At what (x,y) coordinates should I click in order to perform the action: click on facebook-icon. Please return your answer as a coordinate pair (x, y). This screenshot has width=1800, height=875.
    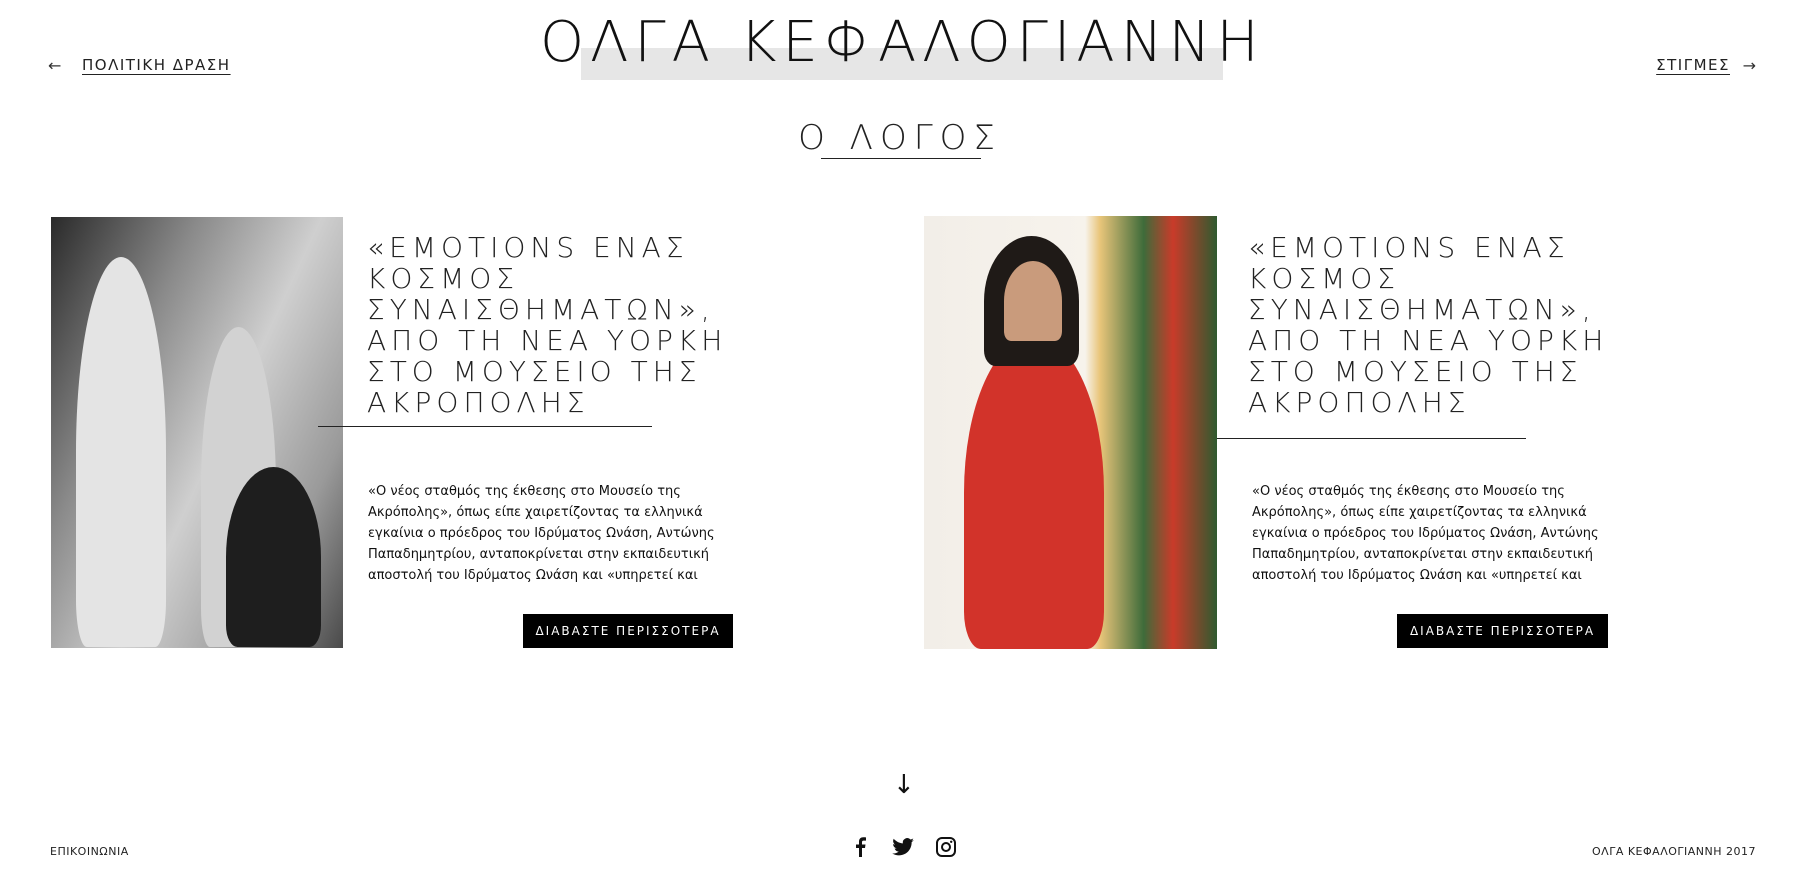
    Looking at the image, I should click on (860, 847).